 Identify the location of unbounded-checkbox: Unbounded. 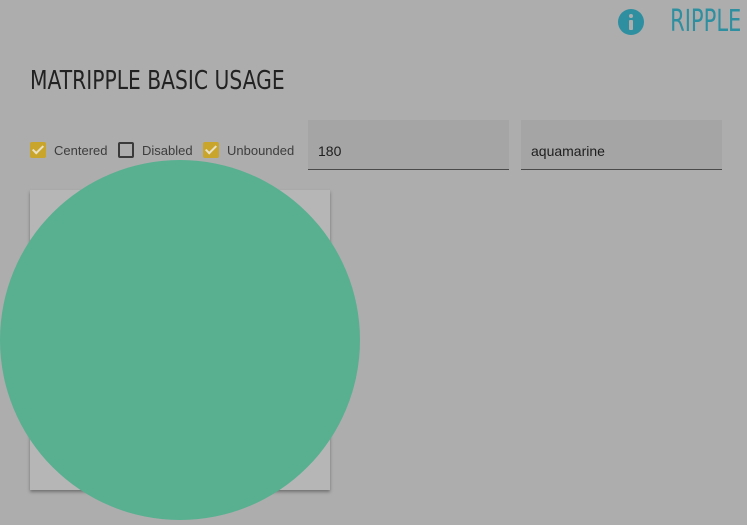
(248, 150).